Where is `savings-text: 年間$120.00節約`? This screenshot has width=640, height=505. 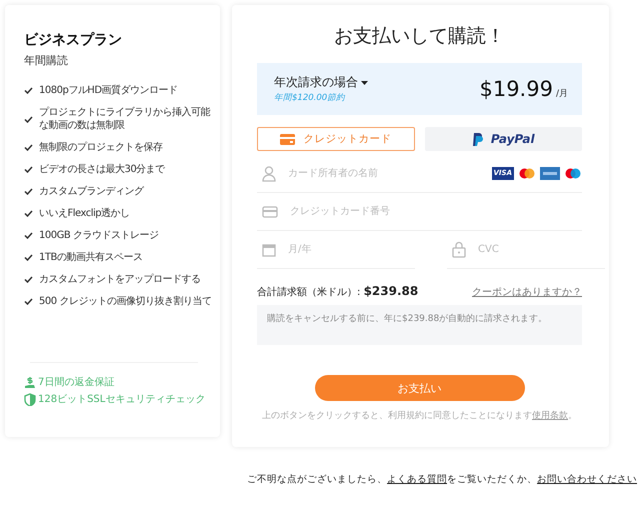
savings-text: 年間$120.00節約 is located at coordinates (310, 98).